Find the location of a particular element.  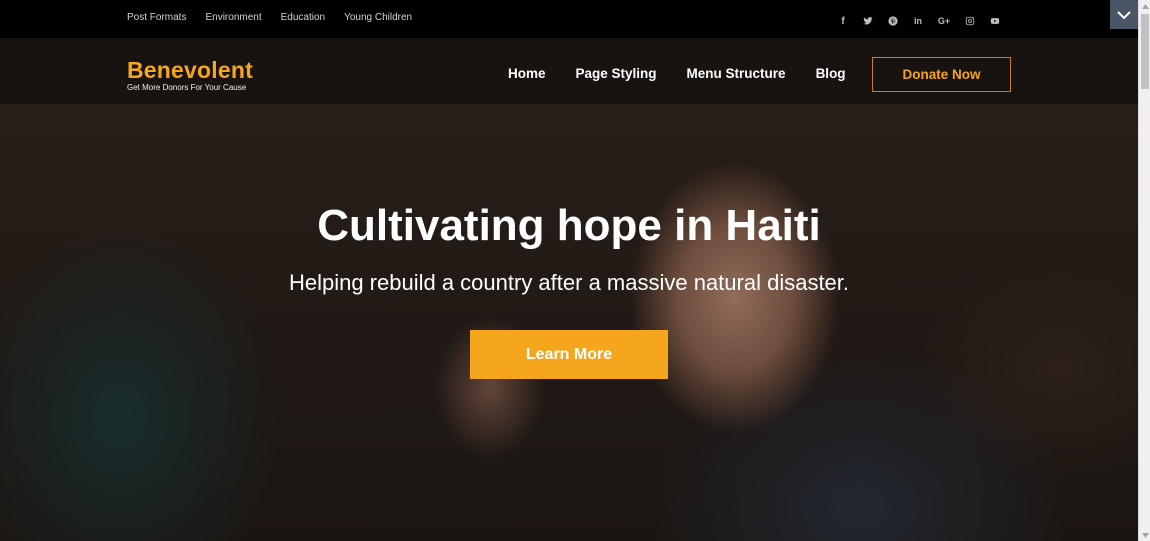

brand-name: Benevolent is located at coordinates (190, 70).